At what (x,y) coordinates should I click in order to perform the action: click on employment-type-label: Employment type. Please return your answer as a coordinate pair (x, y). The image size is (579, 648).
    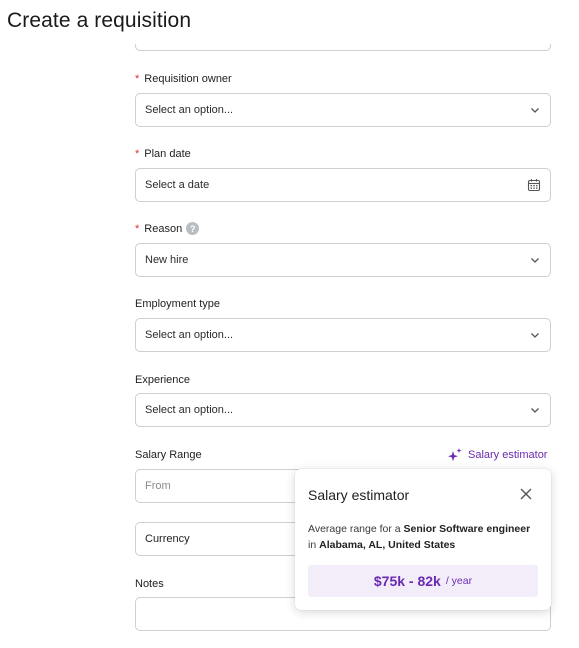
    Looking at the image, I should click on (177, 304).